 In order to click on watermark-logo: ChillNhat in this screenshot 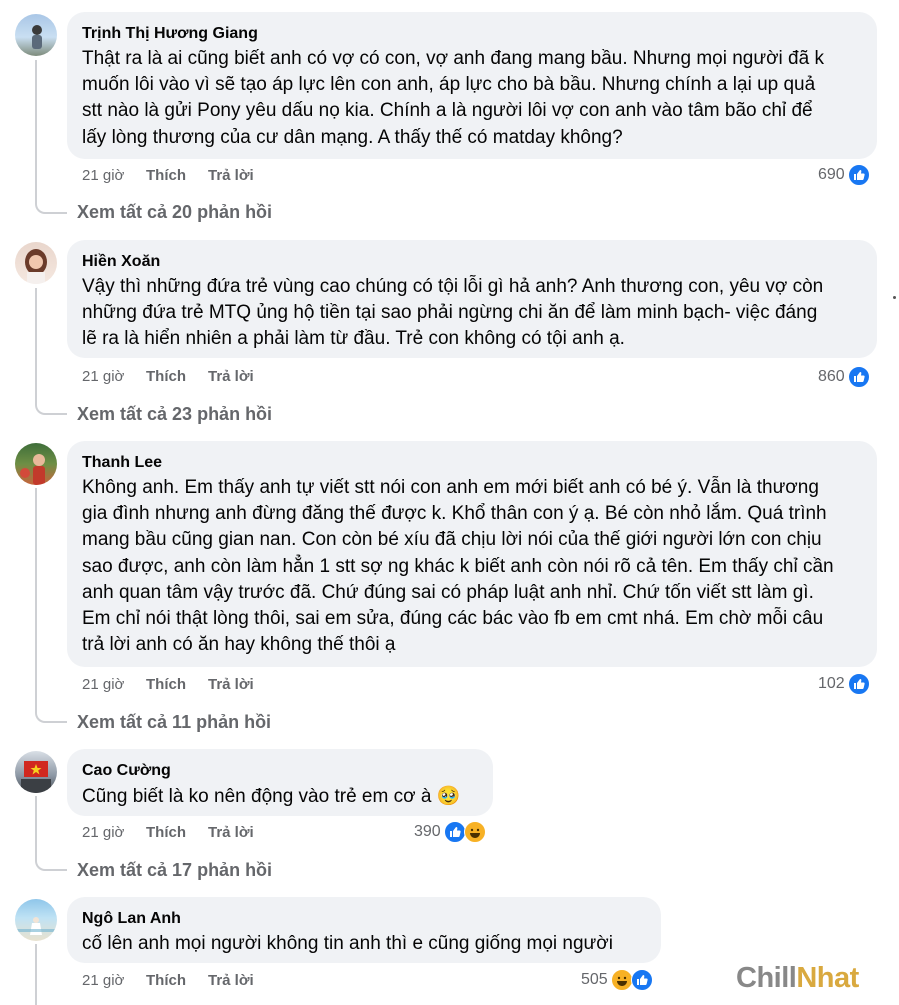, I will do `click(797, 978)`.